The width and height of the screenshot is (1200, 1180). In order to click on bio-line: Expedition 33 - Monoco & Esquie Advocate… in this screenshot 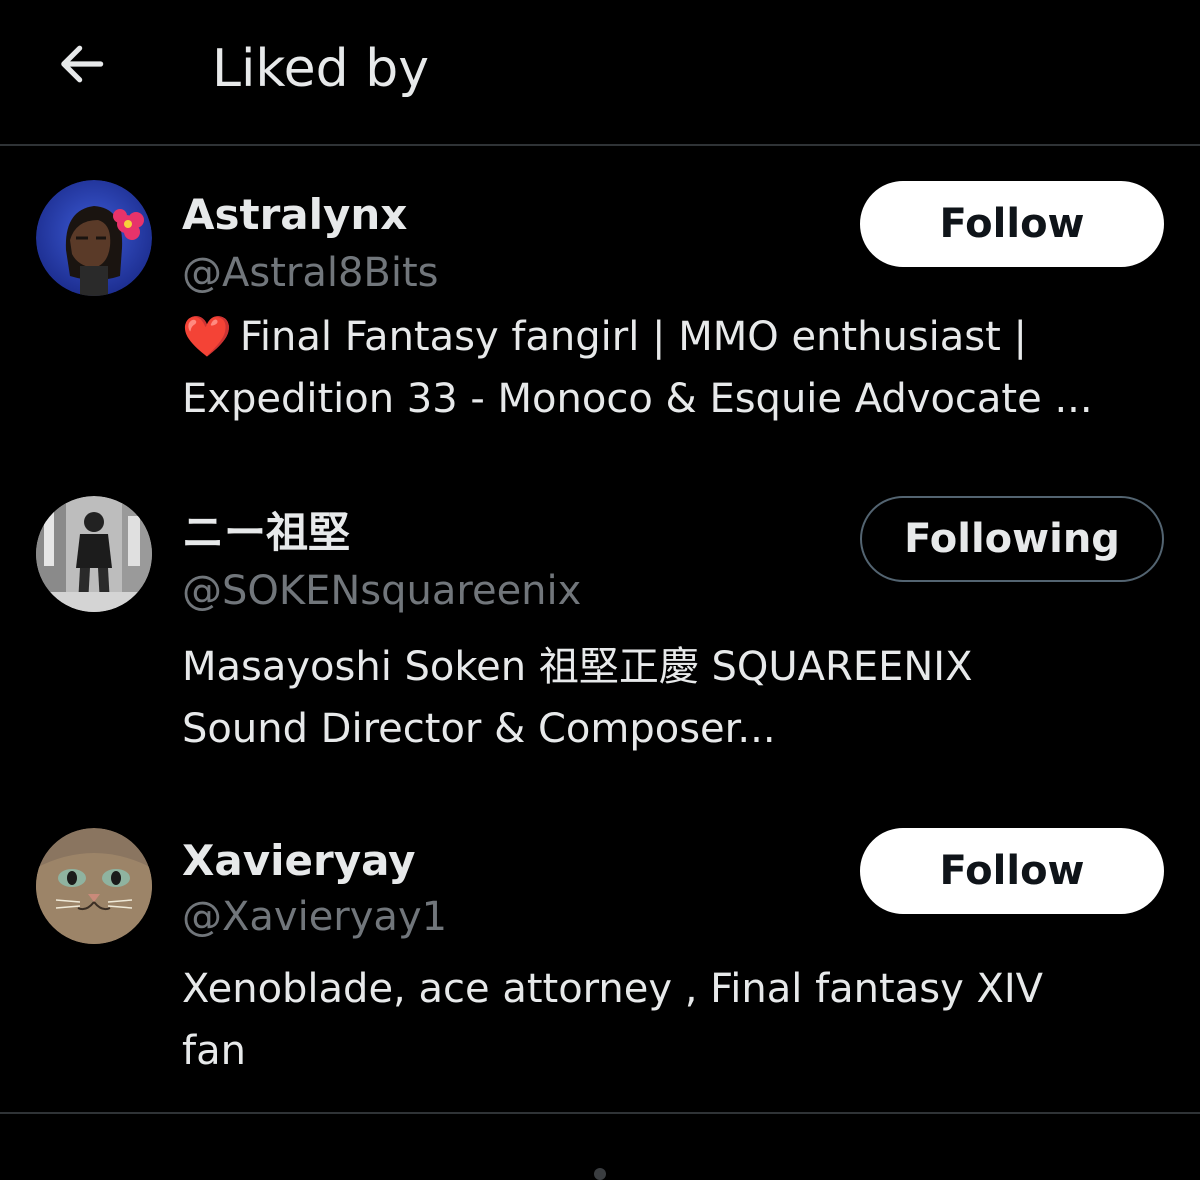, I will do `click(637, 399)`.